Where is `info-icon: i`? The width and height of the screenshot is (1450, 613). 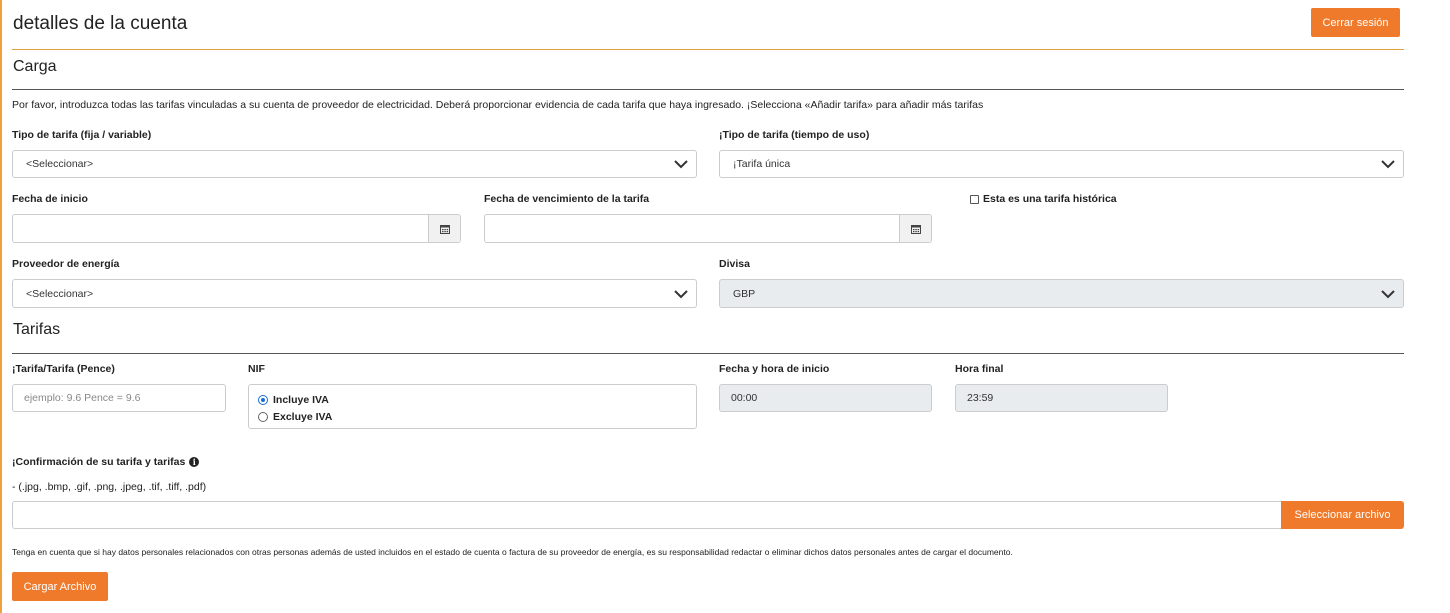
info-icon: i is located at coordinates (194, 462).